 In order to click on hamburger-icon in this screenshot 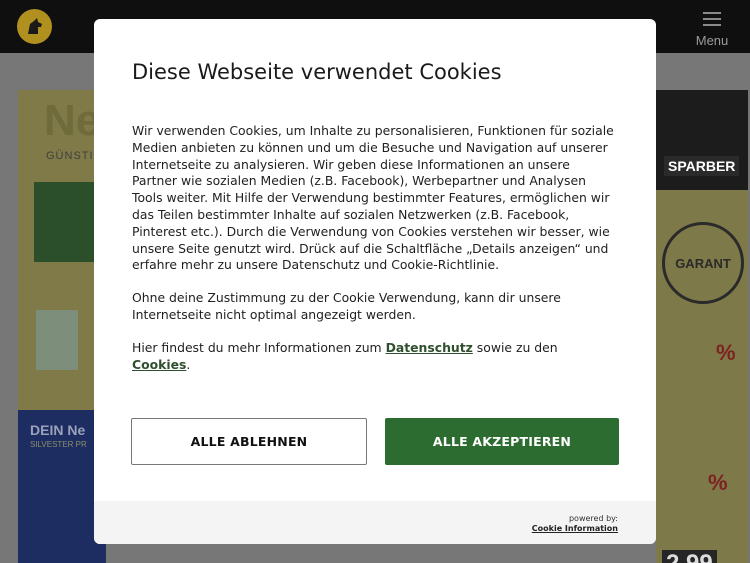, I will do `click(712, 19)`.